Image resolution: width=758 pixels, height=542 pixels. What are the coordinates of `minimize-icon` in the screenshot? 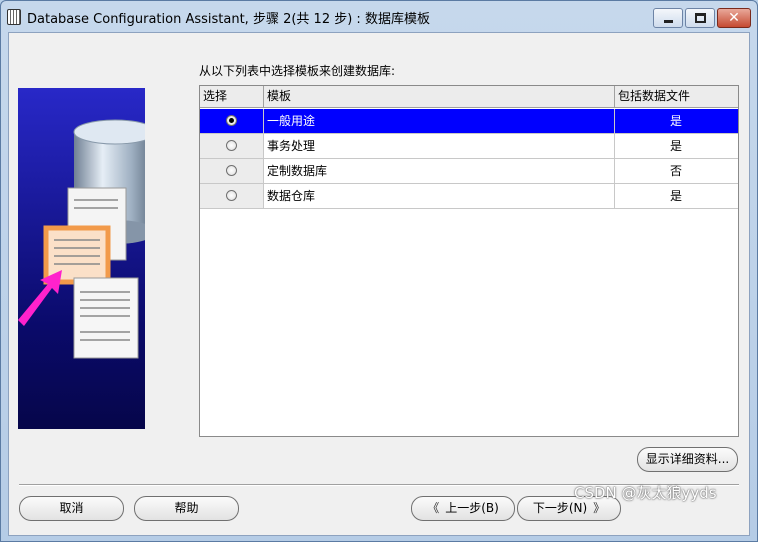 It's located at (668, 21).